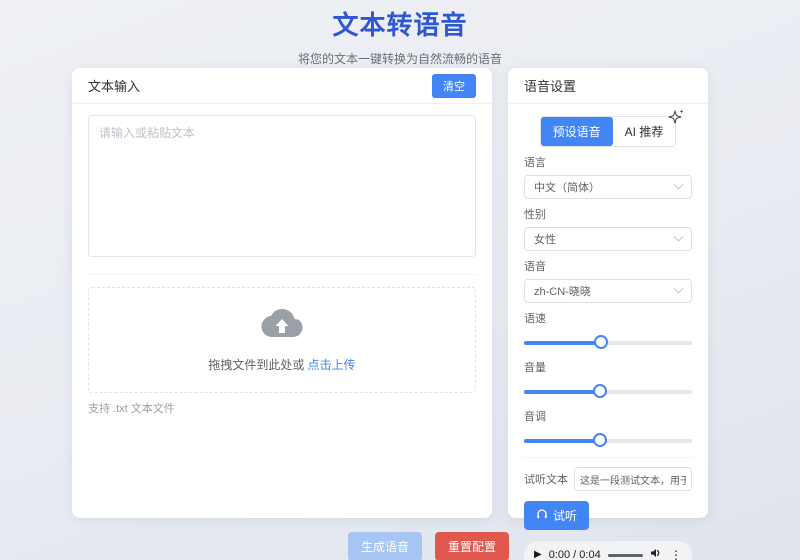 This screenshot has width=800, height=560. Describe the element at coordinates (472, 546) in the screenshot. I see `reset-config-button: 重置配置` at that location.